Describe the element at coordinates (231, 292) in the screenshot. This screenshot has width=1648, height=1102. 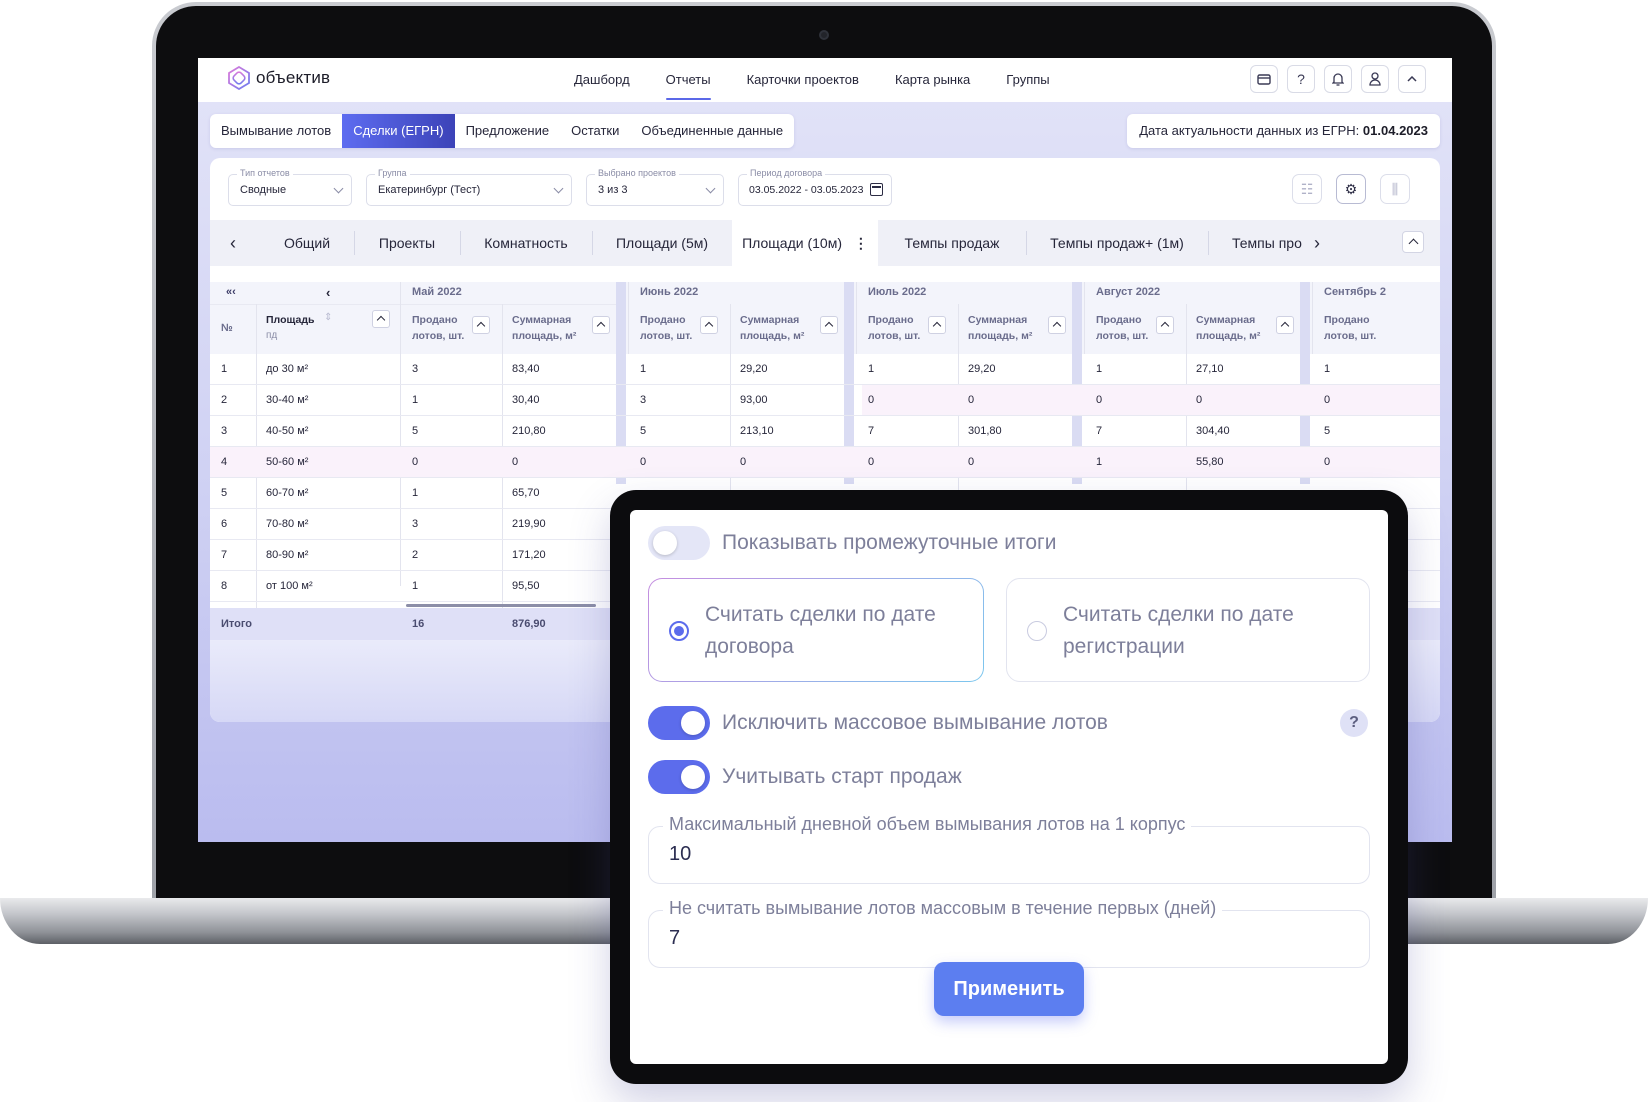
I see `table-first-page-icon: «‹` at that location.